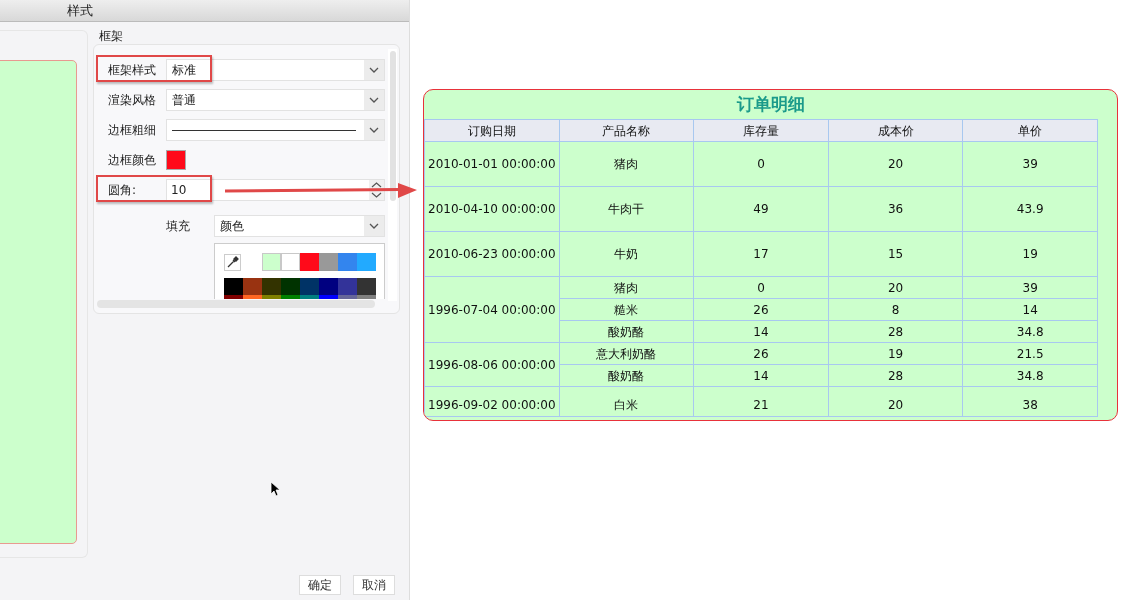  I want to click on field-label: 边框颜色, so click(132, 160).